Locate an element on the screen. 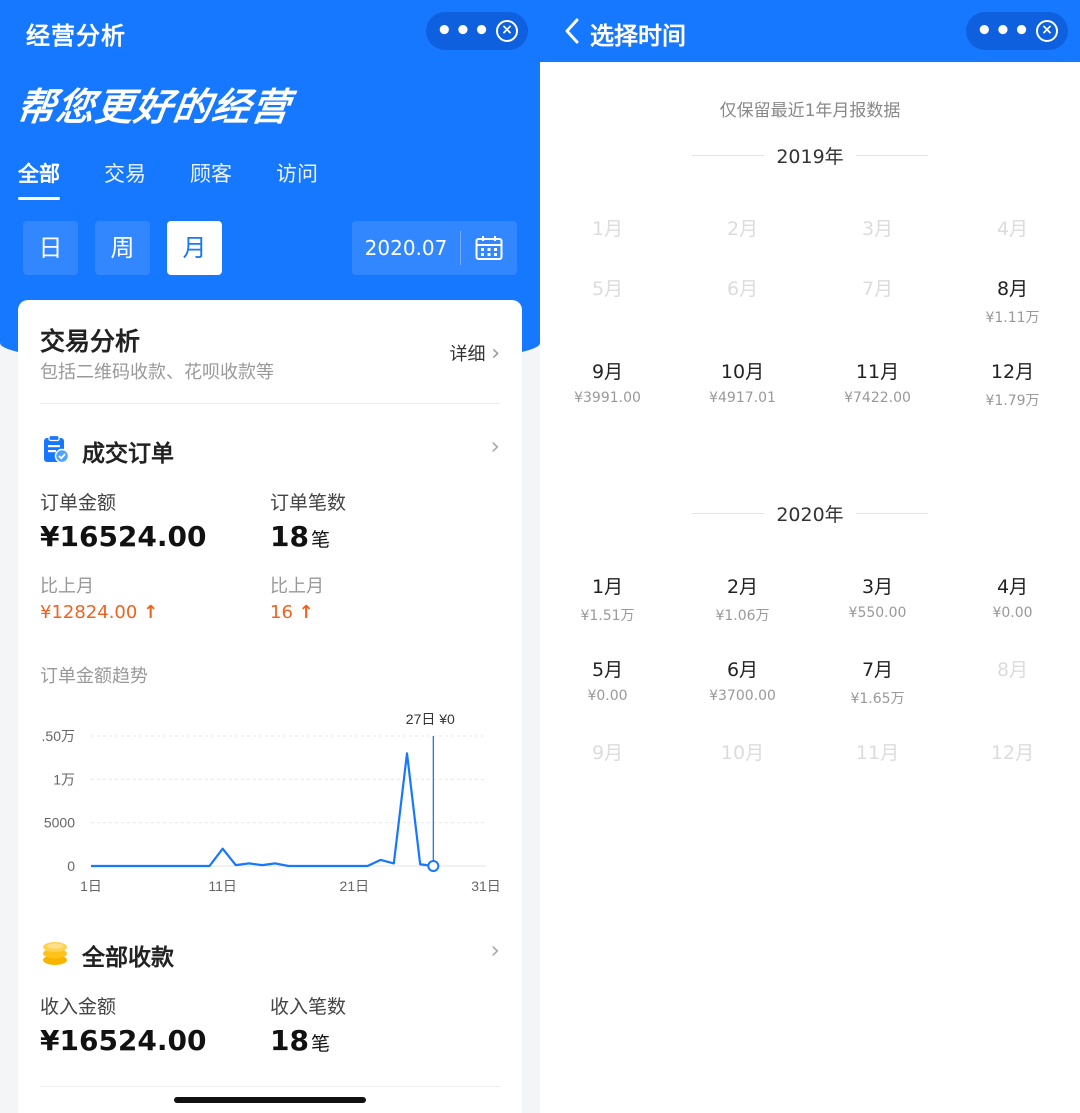  month-amount: ¥1.65万 is located at coordinates (877, 699).